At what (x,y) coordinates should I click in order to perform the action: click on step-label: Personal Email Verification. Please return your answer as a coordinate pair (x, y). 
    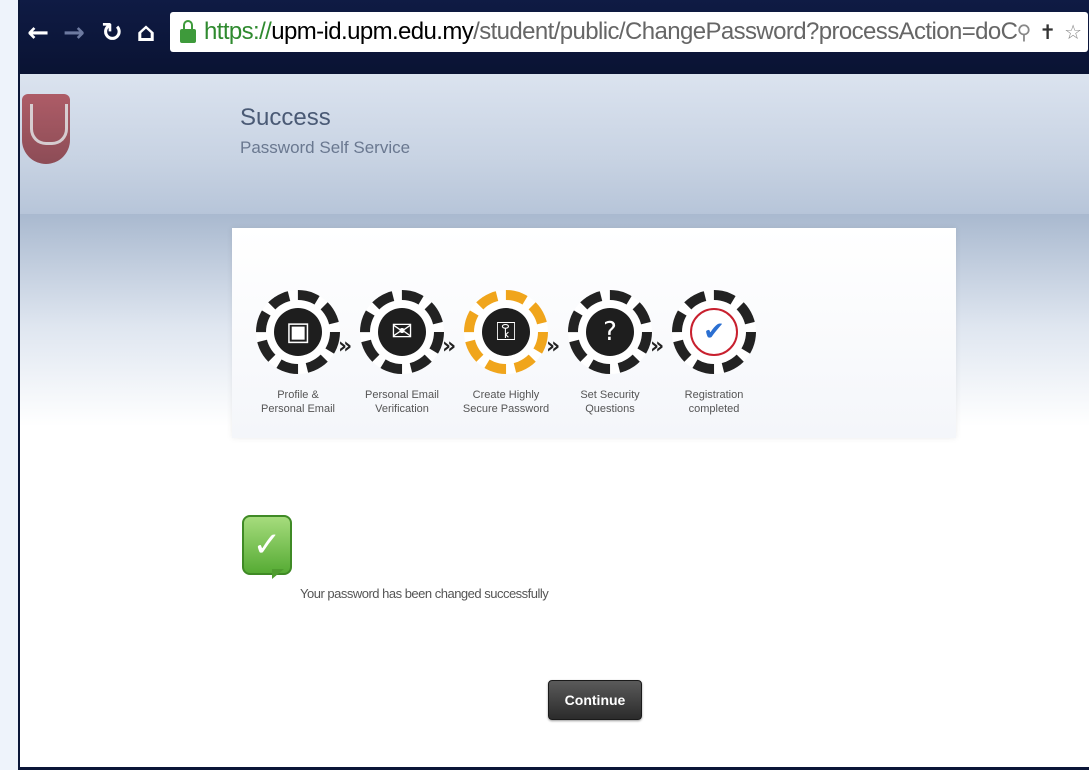
    Looking at the image, I should click on (402, 402).